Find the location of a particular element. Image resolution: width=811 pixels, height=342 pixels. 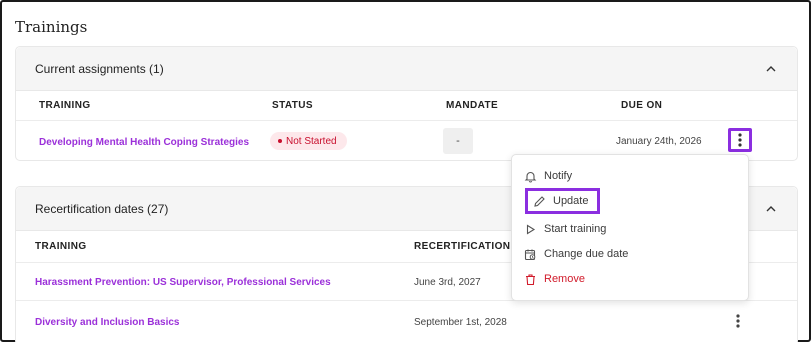

page-title: Trainings is located at coordinates (51, 27).